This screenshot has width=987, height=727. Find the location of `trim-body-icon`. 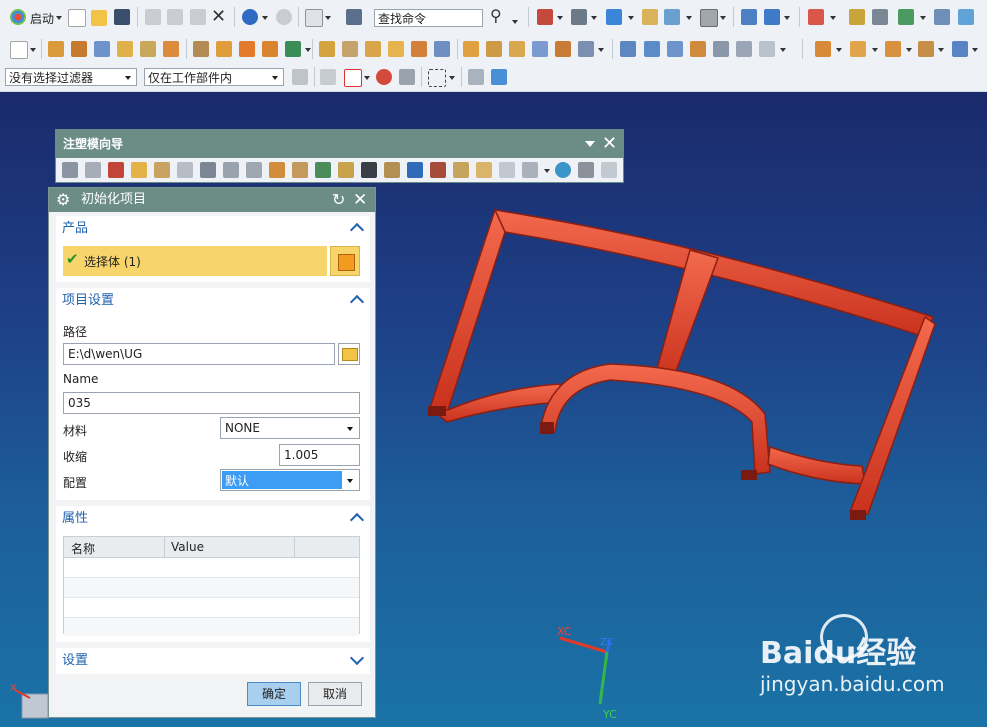

trim-body-icon is located at coordinates (327, 49).